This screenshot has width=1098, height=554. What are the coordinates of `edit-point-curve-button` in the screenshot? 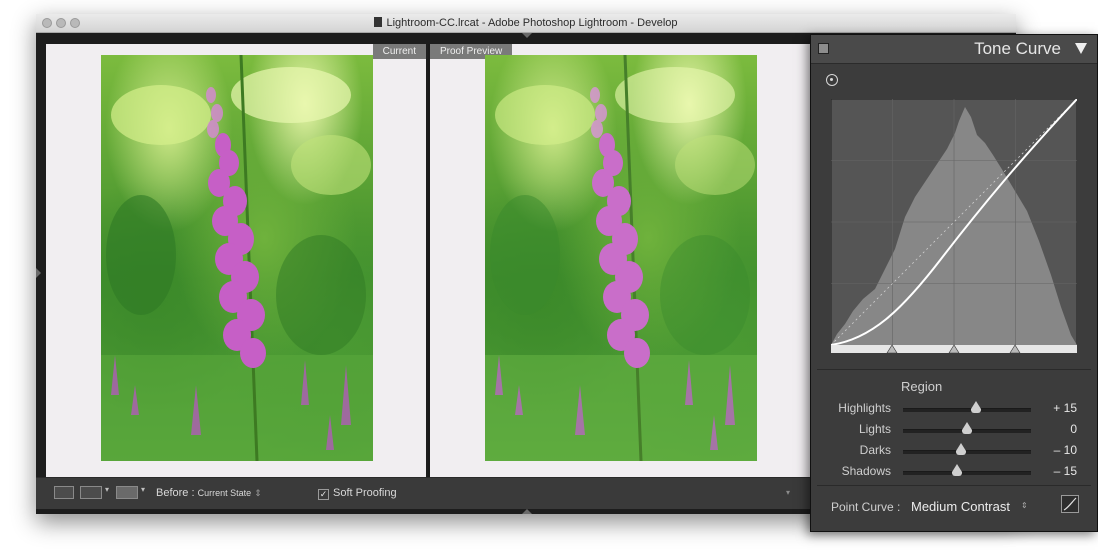 It's located at (1070, 504).